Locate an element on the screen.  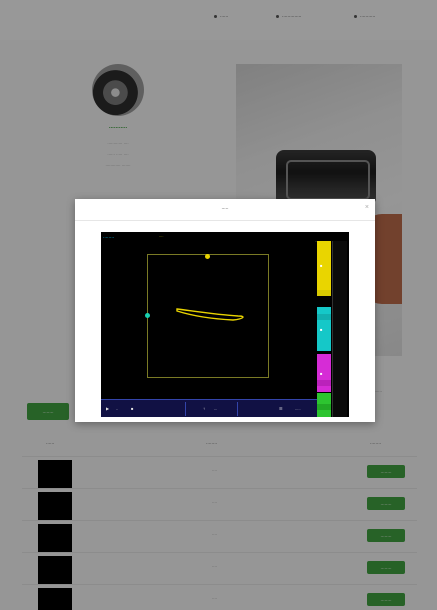
channel-3-tag is located at coordinates (324, 383).